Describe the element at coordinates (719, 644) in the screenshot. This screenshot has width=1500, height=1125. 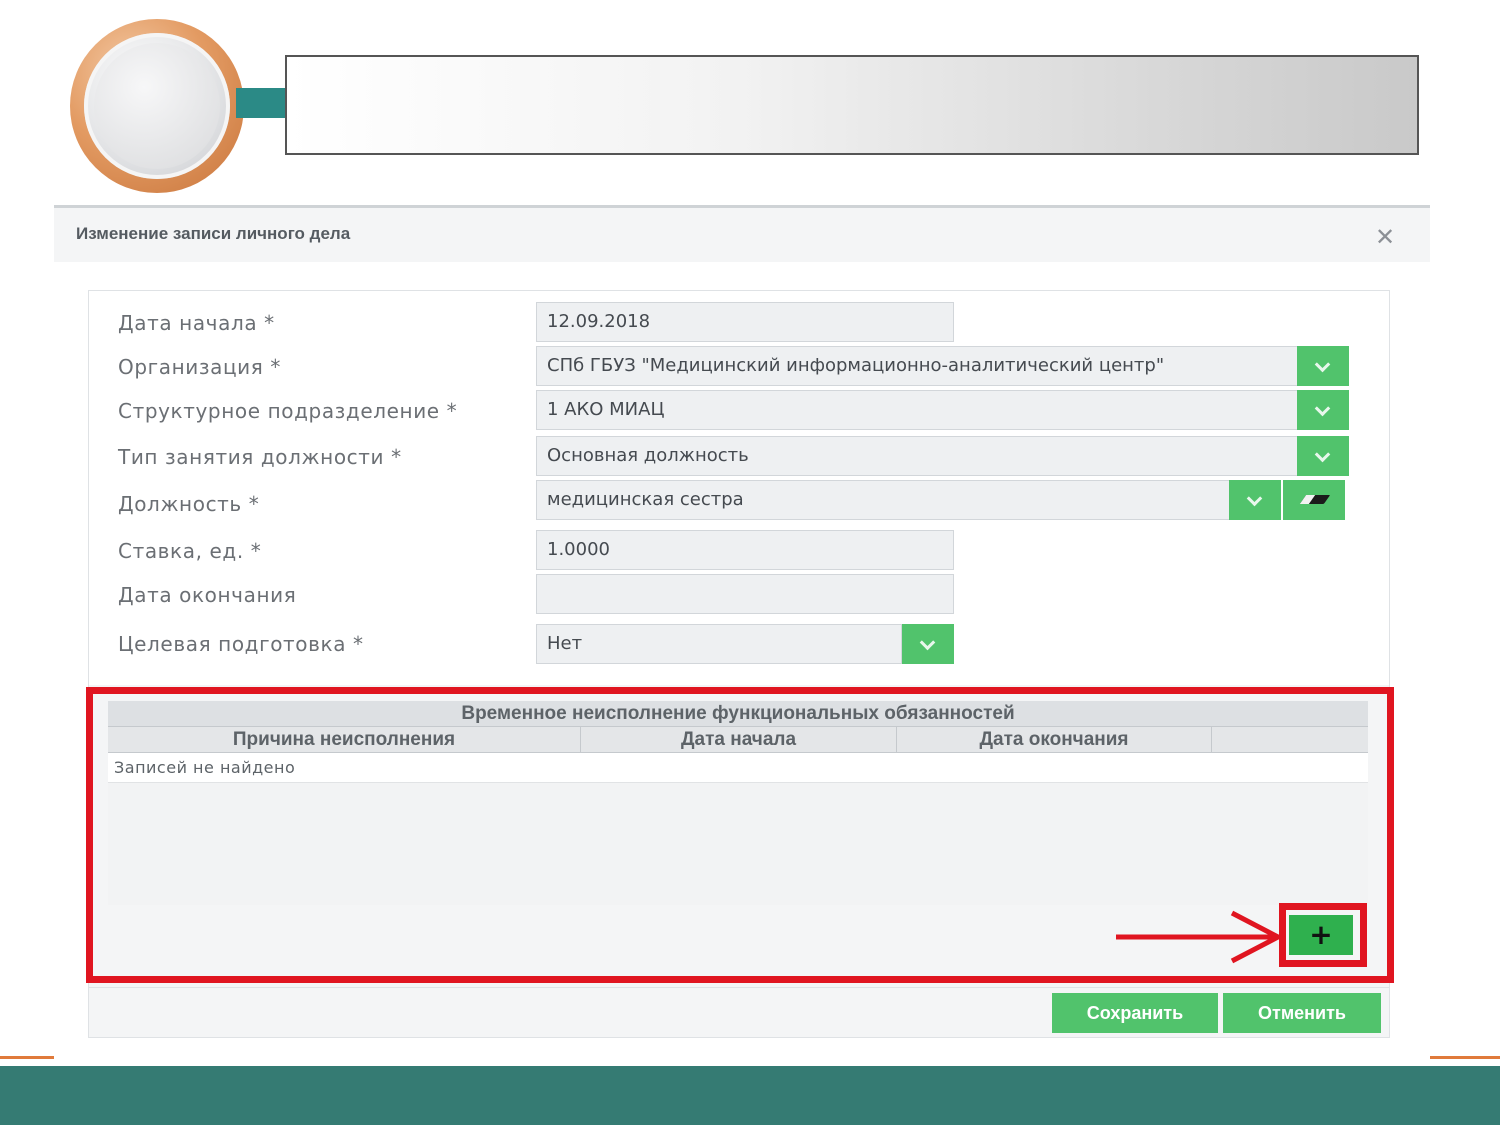
I see `targeted-training-select: Нет` at that location.